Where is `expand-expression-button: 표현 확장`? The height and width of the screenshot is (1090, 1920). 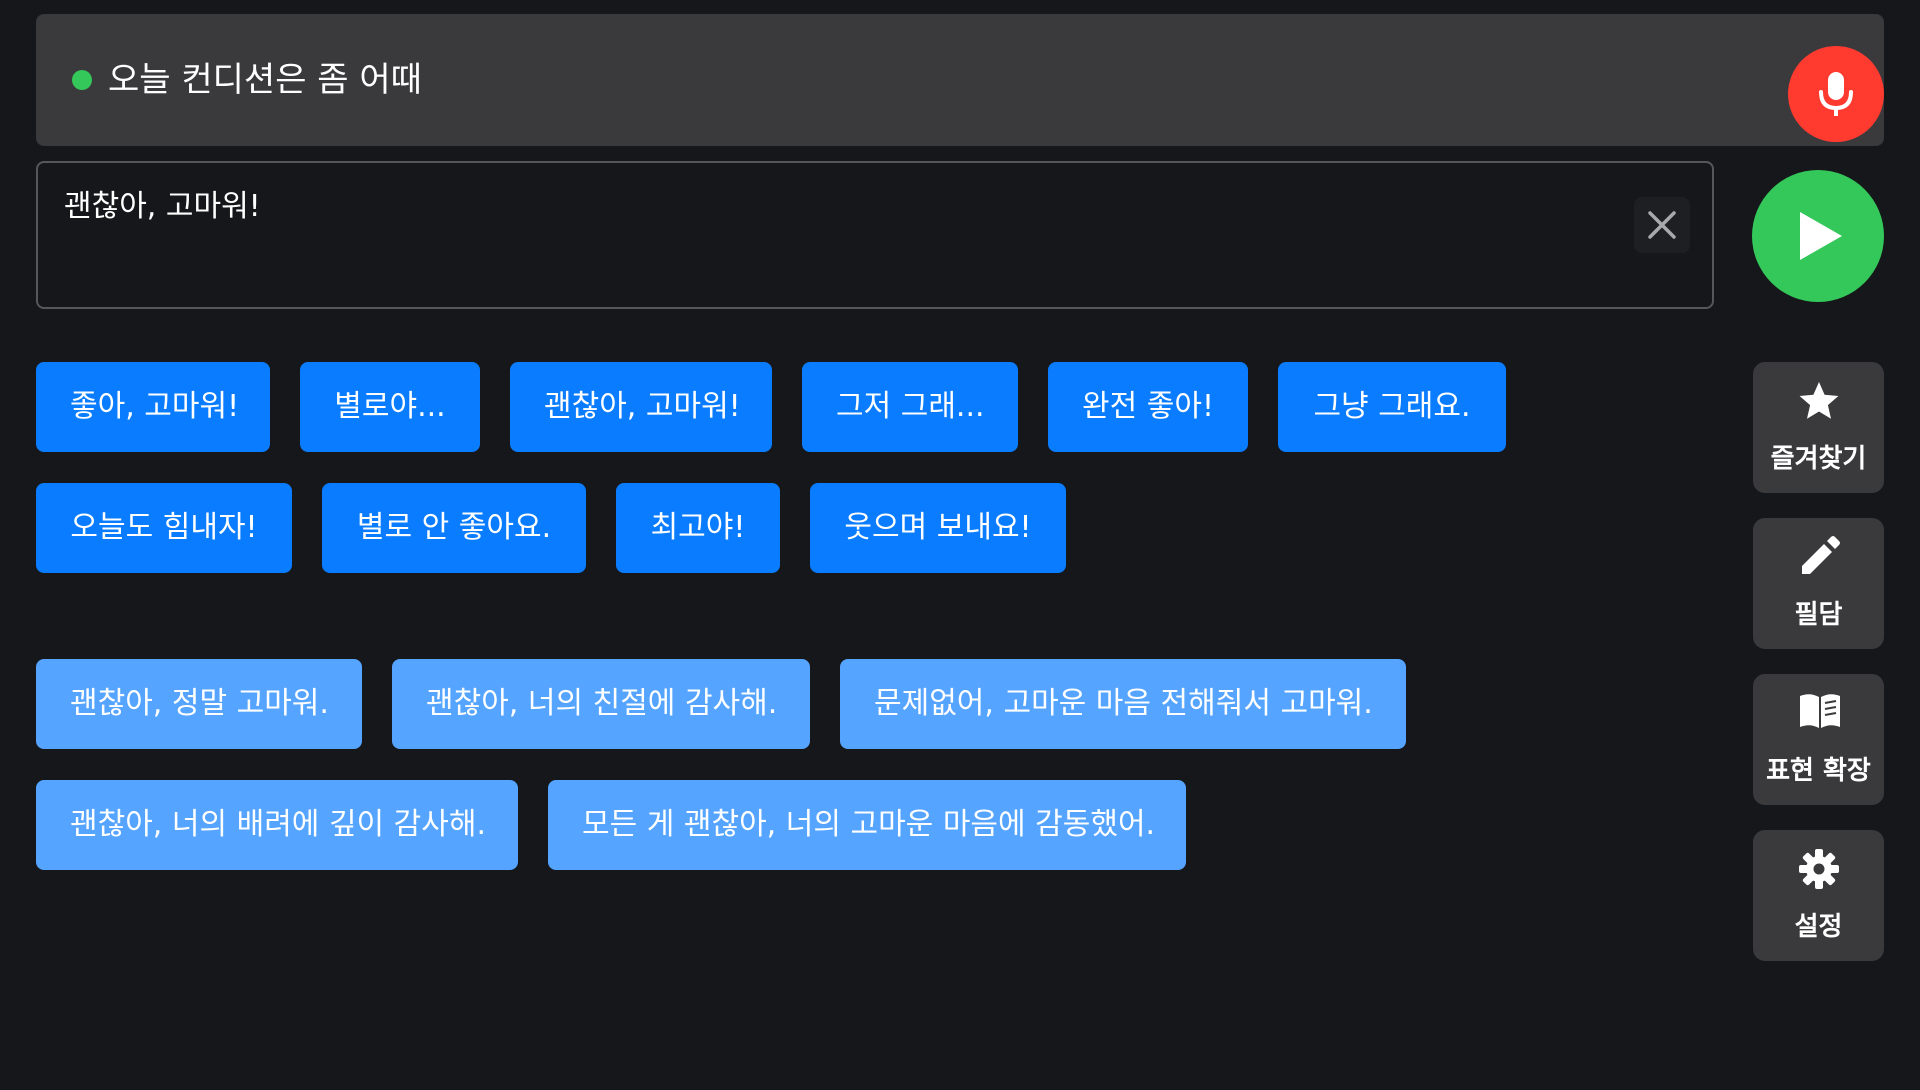 expand-expression-button: 표현 확장 is located at coordinates (1818, 739).